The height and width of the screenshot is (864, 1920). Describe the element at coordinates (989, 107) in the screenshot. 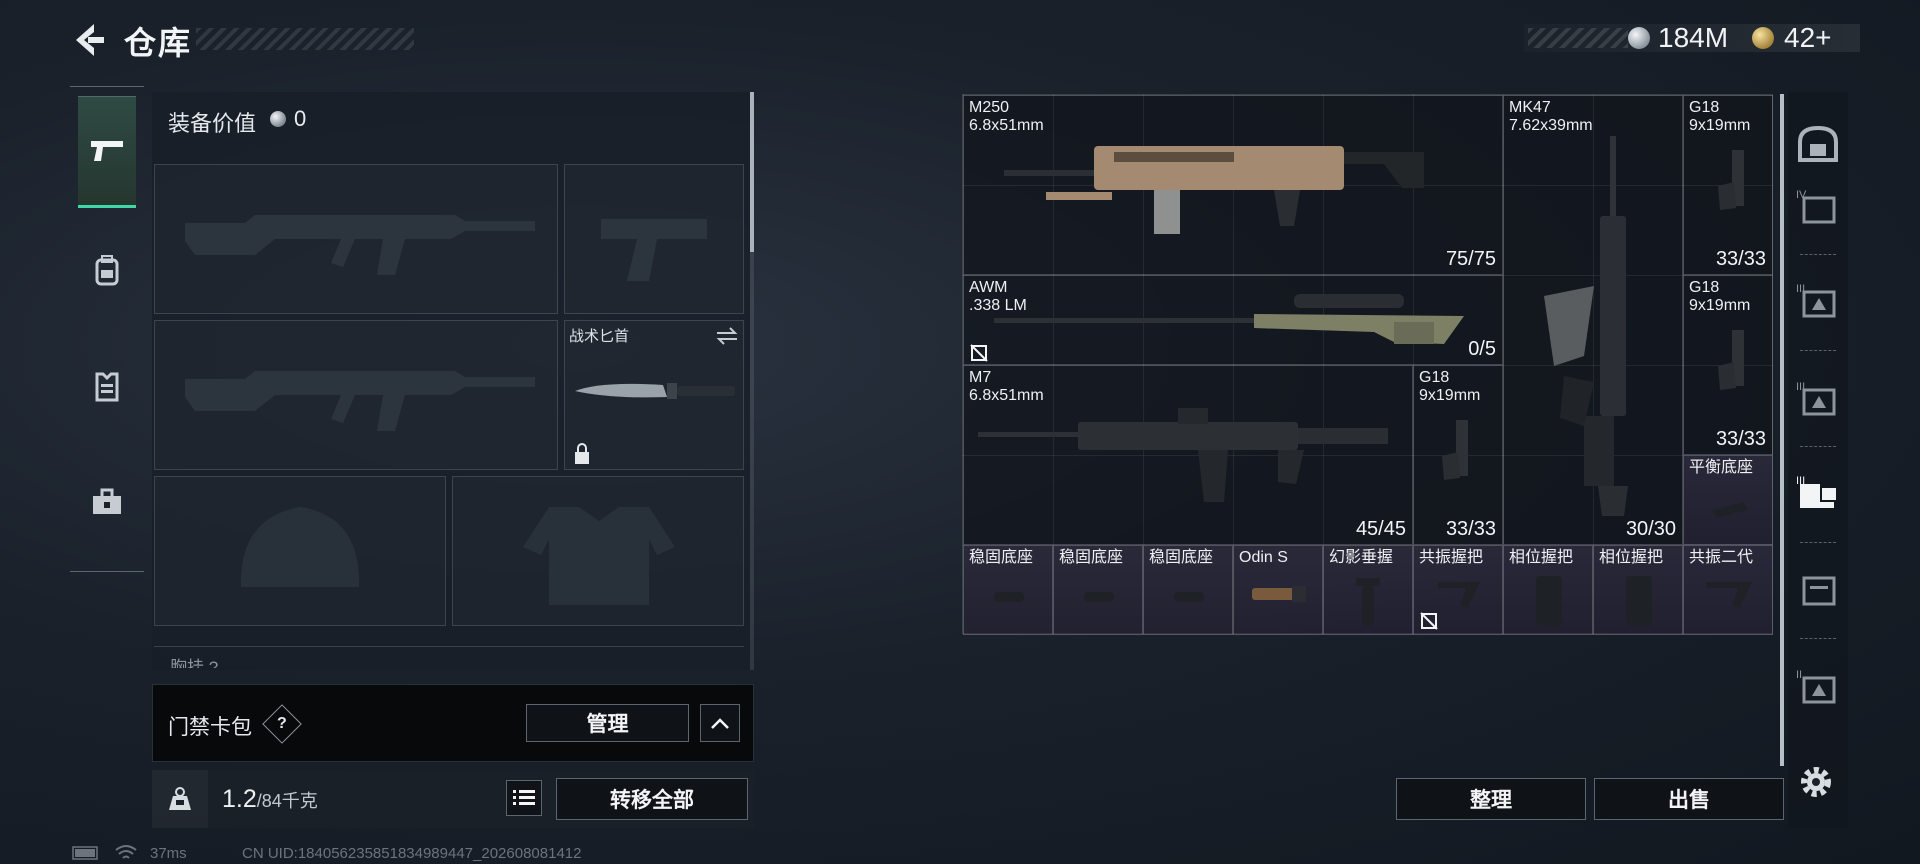

I see `item-name: M250` at that location.